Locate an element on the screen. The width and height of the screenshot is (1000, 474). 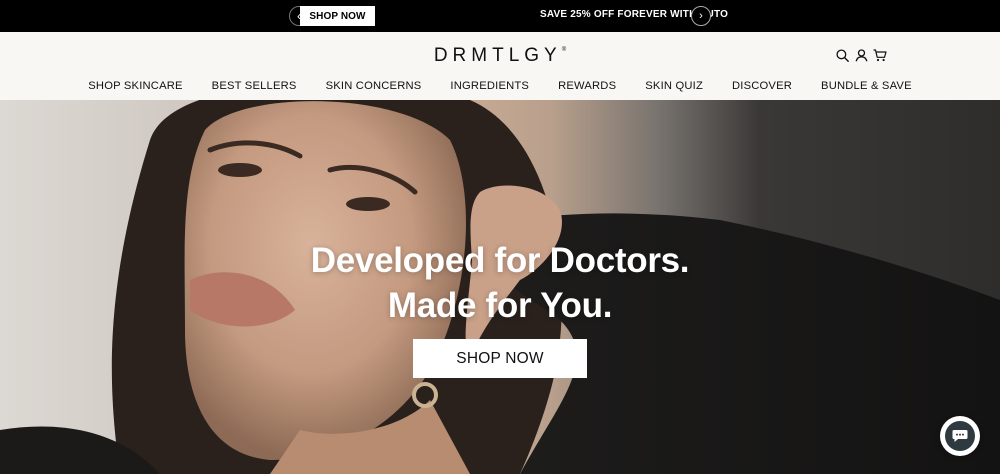
logo-text: DRMTLGY is located at coordinates (498, 55).